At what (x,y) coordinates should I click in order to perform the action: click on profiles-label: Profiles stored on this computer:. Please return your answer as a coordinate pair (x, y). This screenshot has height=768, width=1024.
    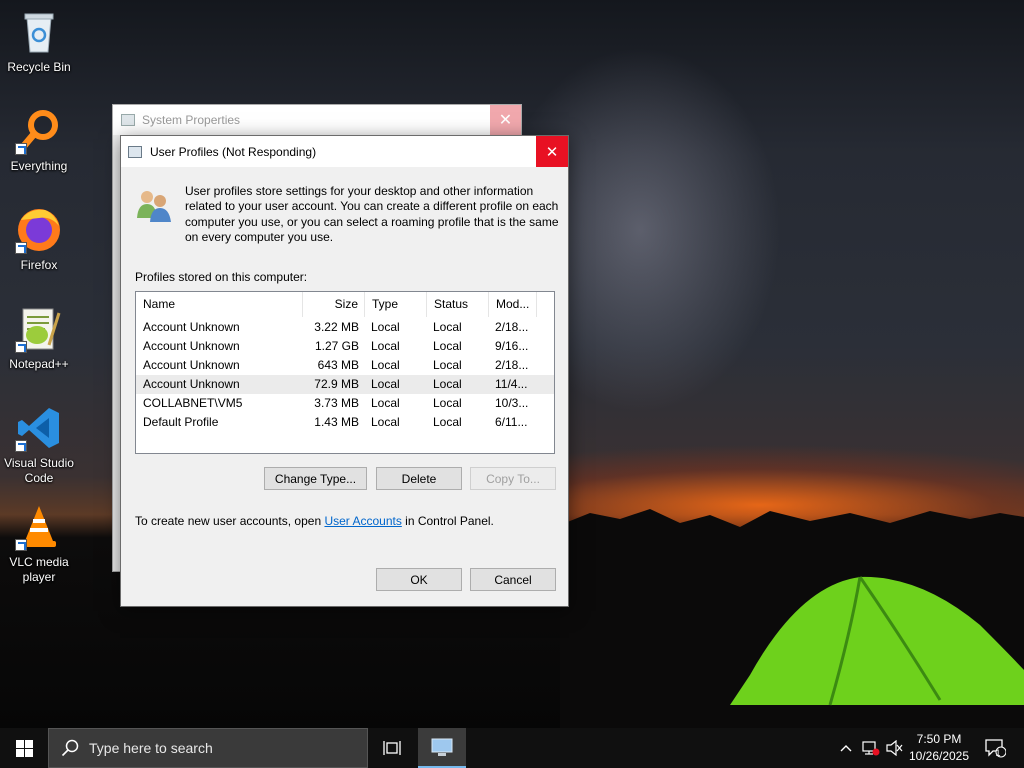
    Looking at the image, I should click on (221, 277).